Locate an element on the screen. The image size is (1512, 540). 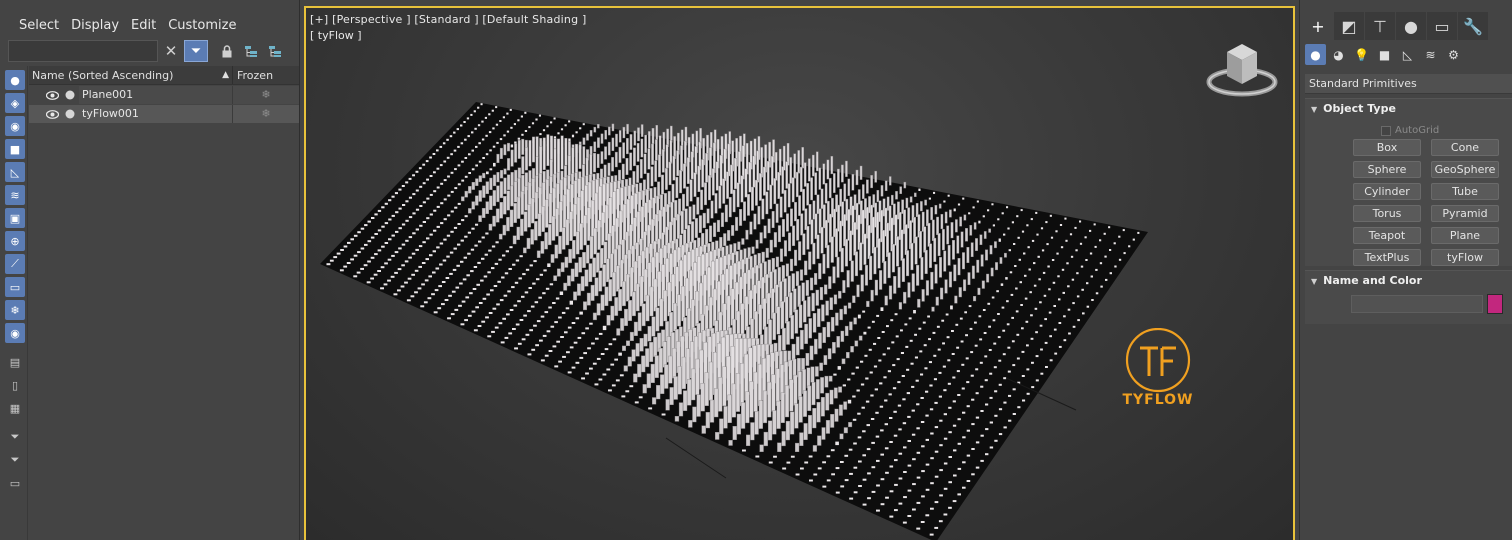
shapes-icon: ◕ is located at coordinates (1338, 54).